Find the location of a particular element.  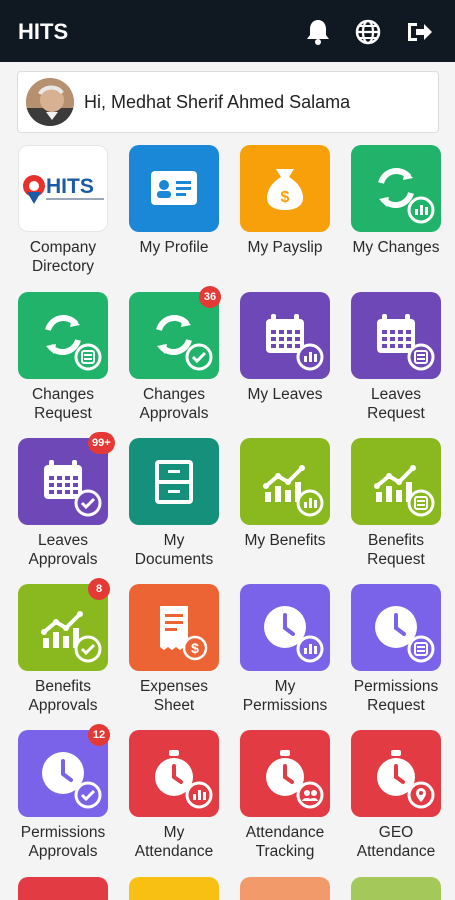

my-payslip-label: My Payslip is located at coordinates (285, 247).